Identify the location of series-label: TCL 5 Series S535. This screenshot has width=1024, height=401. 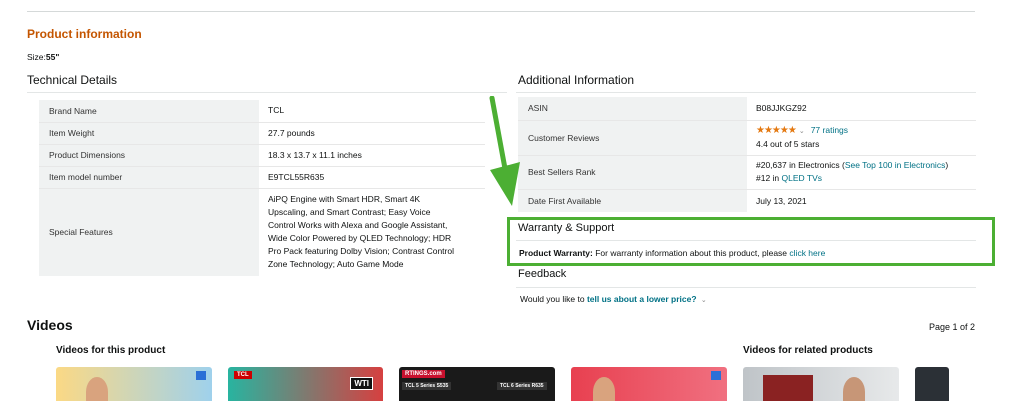
(427, 386).